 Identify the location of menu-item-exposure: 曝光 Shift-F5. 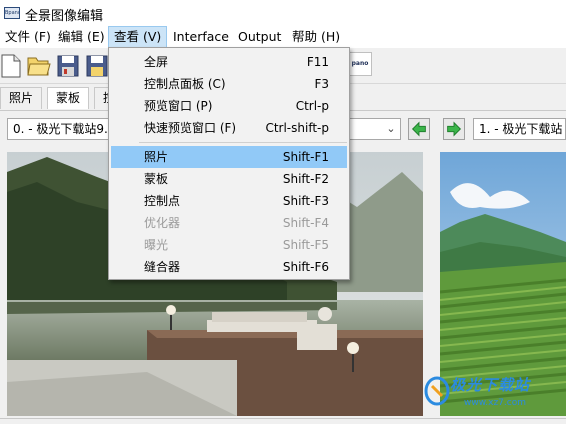
(236, 245).